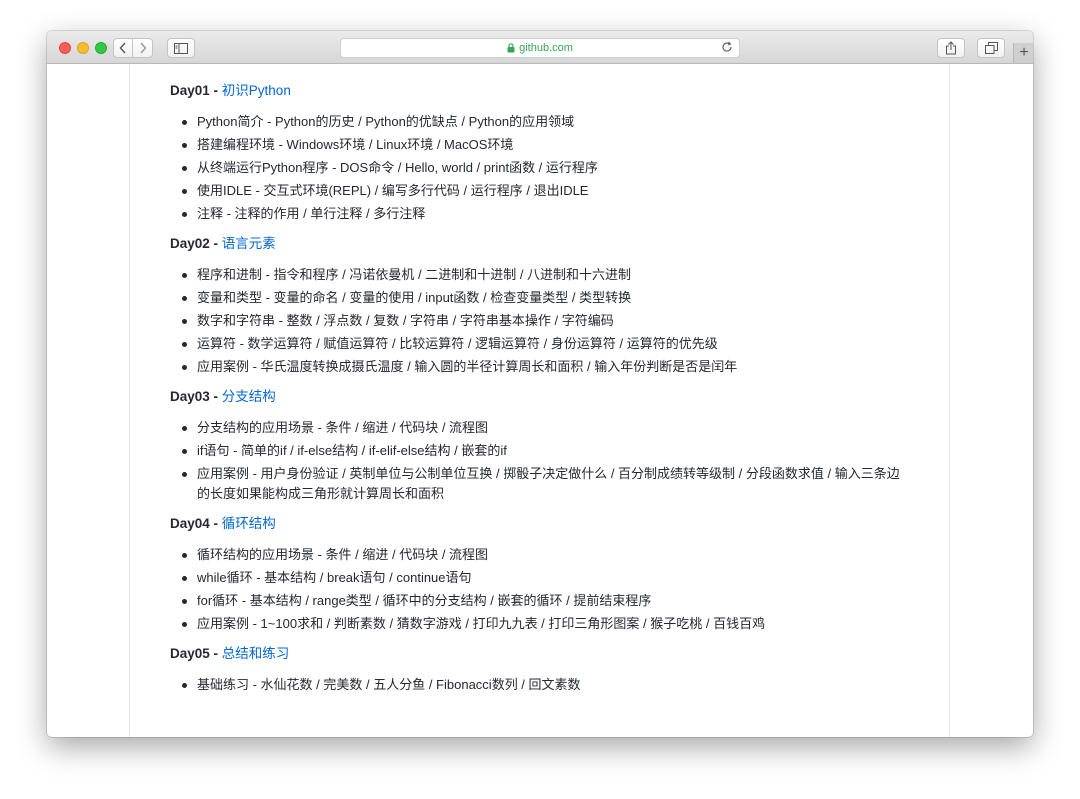  I want to click on list-item: 搭建编程环境 - Windows环境 / Linux环境 / MacOS环境, so click(546, 145).